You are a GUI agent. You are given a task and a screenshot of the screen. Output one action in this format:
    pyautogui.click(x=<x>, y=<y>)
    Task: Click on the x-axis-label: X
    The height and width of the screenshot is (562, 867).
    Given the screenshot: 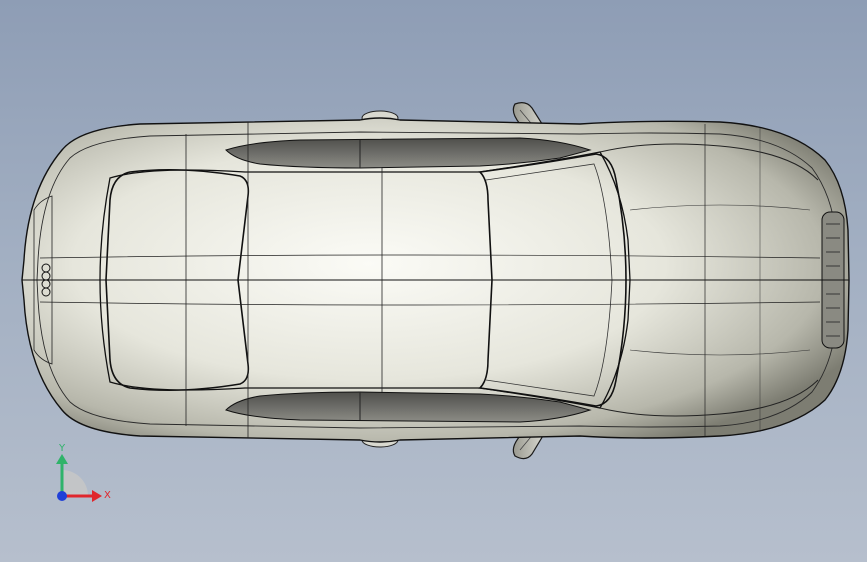 What is the action you would take?
    pyautogui.click(x=107, y=495)
    